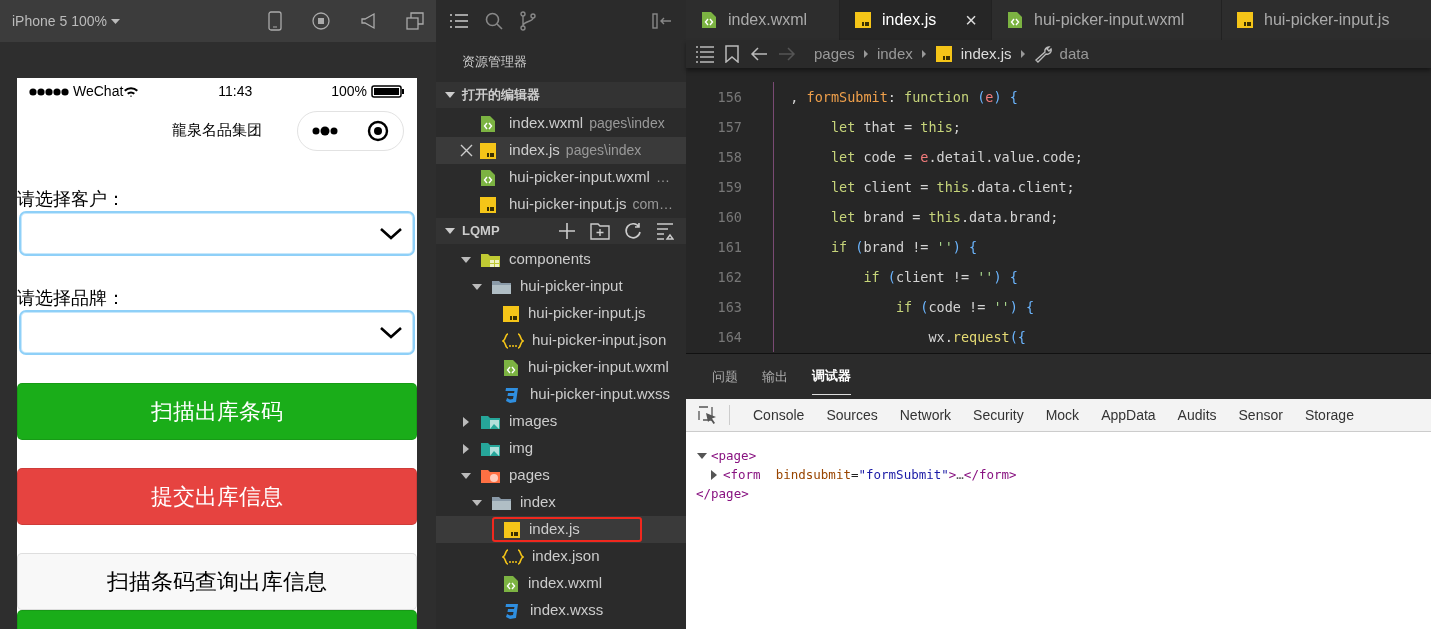 The image size is (1431, 629). I want to click on file-item: index.json, so click(561, 556).